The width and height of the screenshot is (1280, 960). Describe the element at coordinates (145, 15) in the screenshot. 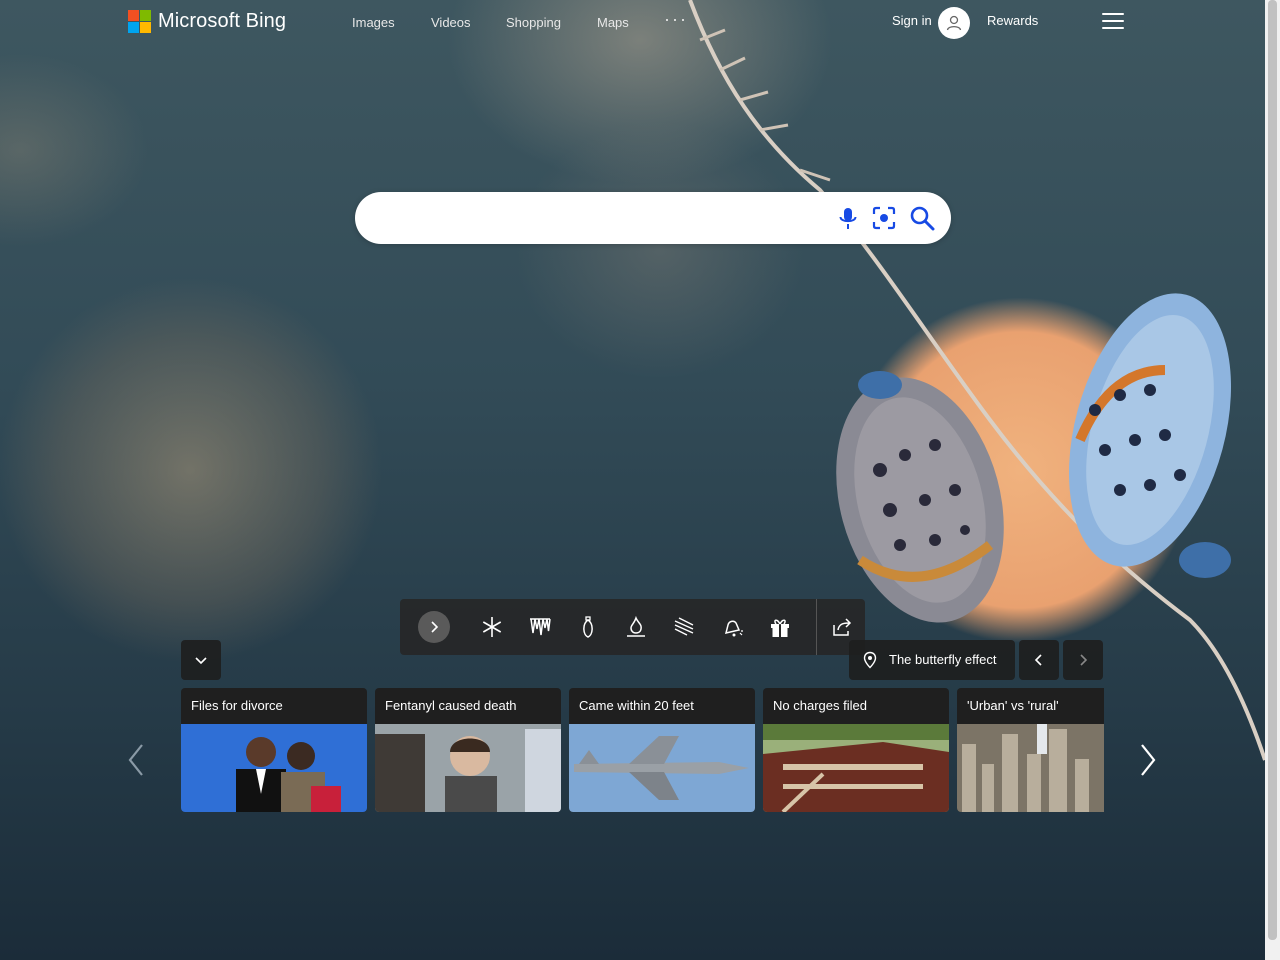

I see `logo-square-green` at that location.